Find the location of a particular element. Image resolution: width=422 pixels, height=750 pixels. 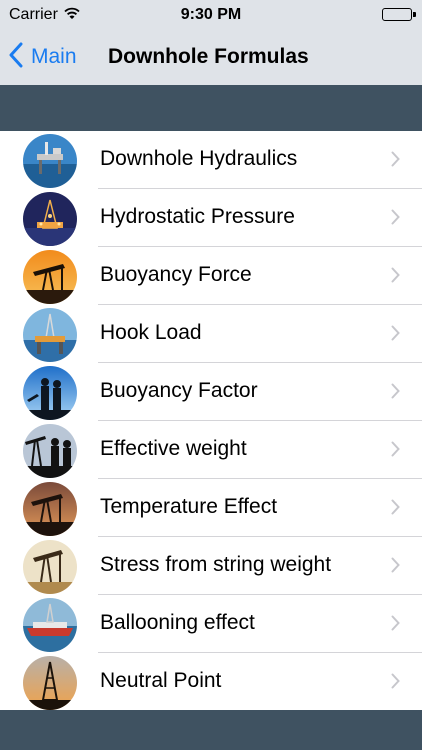

offshore-platform-thumbnail is located at coordinates (50, 161).